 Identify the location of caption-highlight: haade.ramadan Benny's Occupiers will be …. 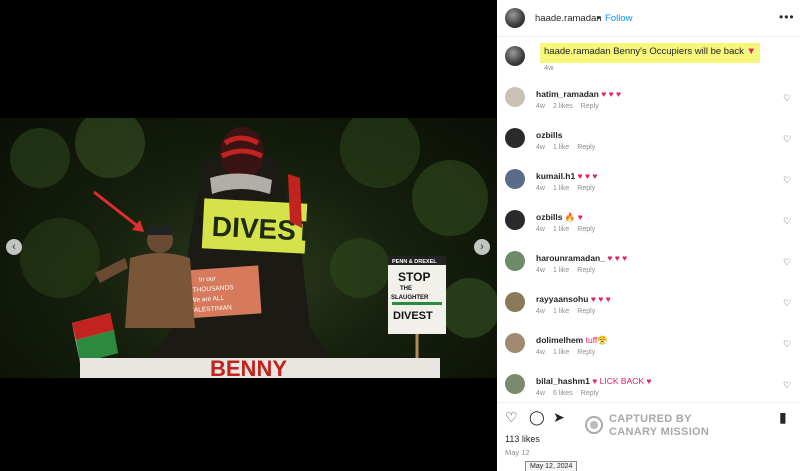
(650, 53).